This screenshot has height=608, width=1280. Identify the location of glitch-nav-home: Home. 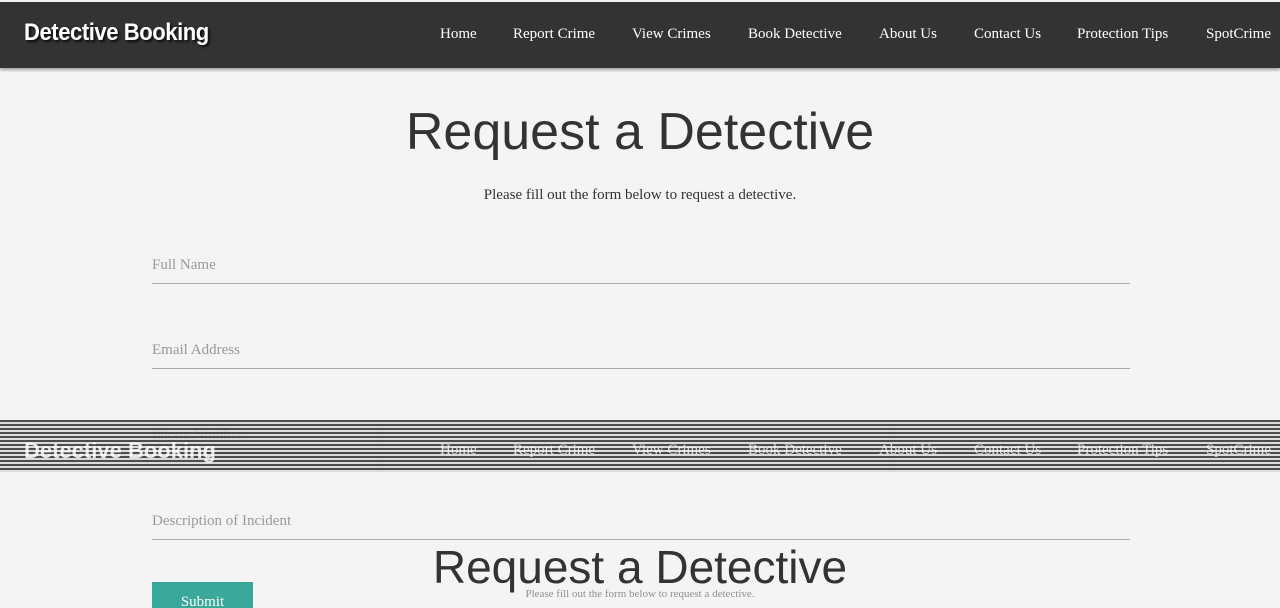
(458, 450).